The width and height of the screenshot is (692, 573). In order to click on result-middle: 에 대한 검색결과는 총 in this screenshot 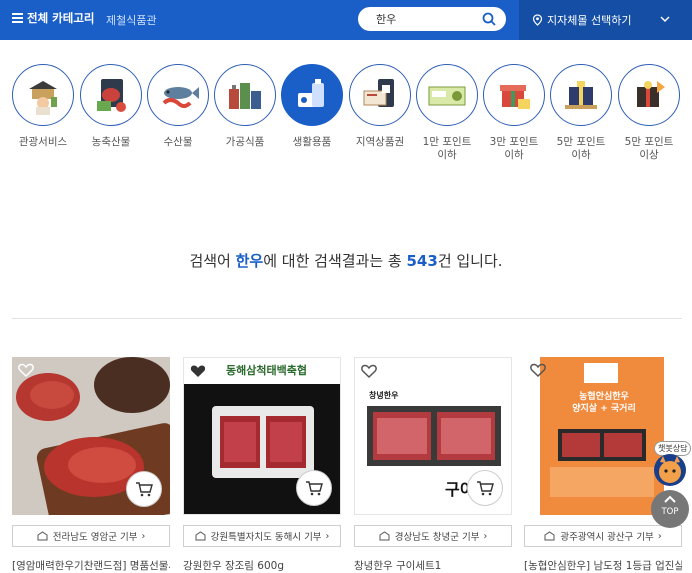, I will do `click(335, 261)`.